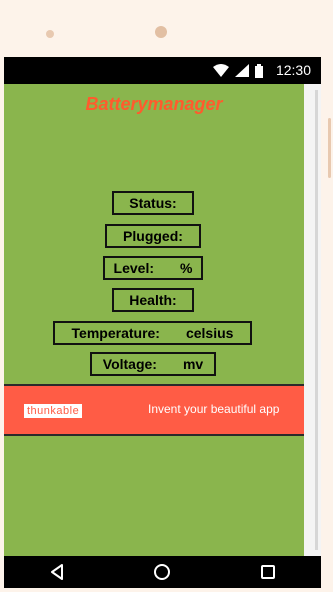 Image resolution: width=333 pixels, height=592 pixels. Describe the element at coordinates (221, 70) in the screenshot. I see `wifi-icon` at that location.